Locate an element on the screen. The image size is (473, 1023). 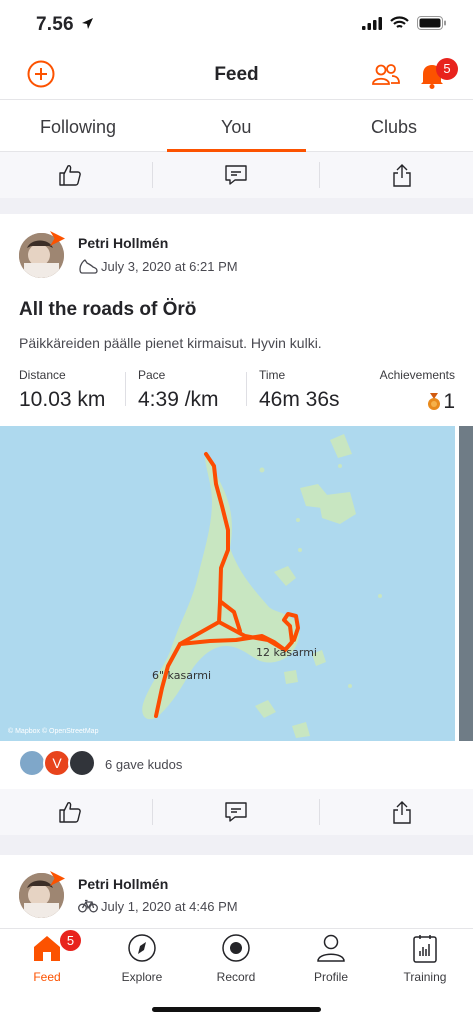
clock-text: 7.56 is located at coordinates (55, 24).